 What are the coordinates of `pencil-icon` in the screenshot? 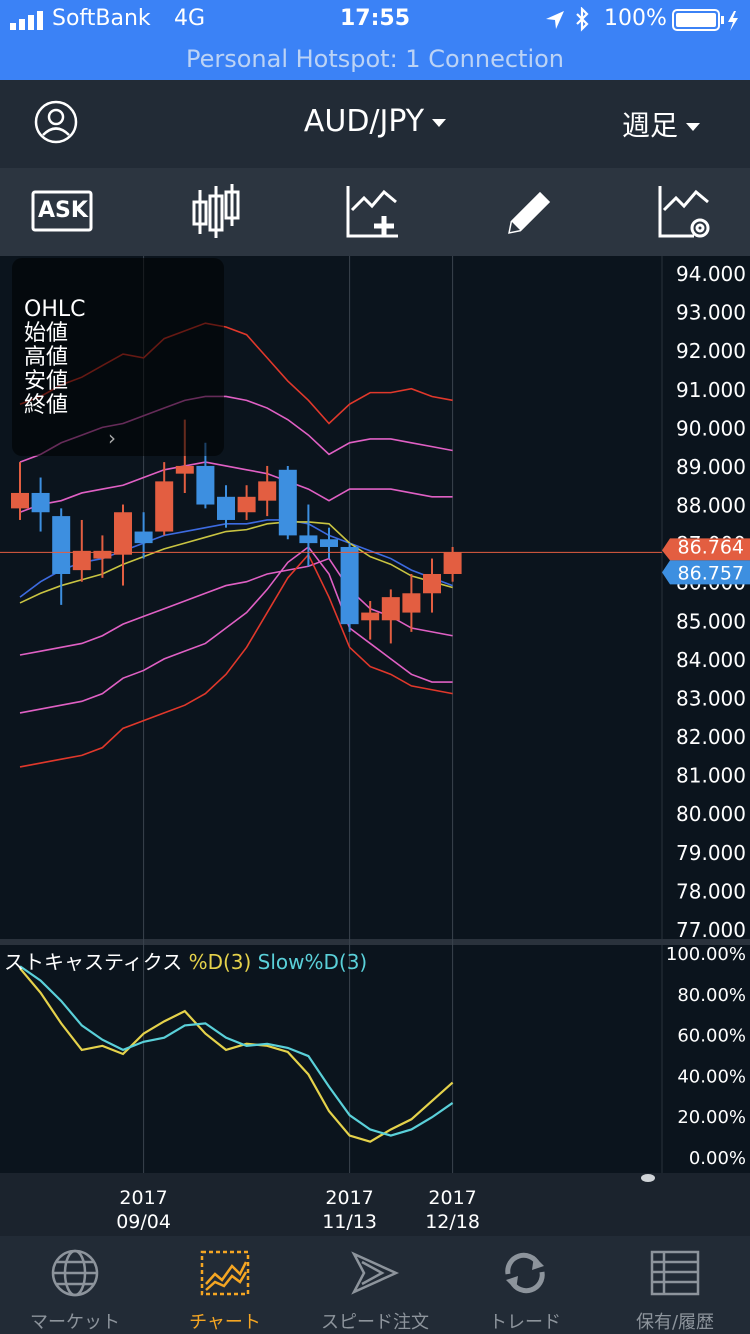 It's located at (531, 212).